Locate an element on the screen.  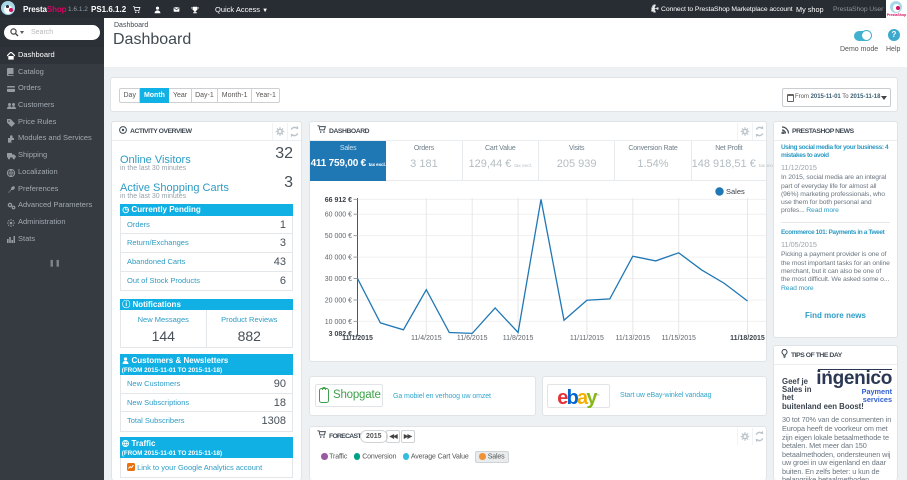
svg-text: 11/1/2015 is located at coordinates (357, 338).